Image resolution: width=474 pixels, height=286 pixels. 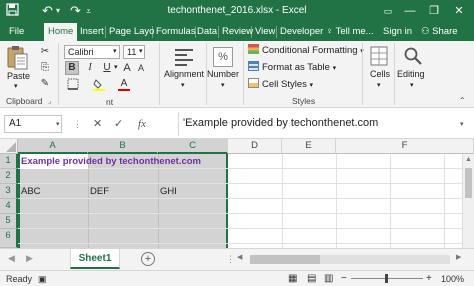 I want to click on column-header-b: B, so click(x=123, y=146).